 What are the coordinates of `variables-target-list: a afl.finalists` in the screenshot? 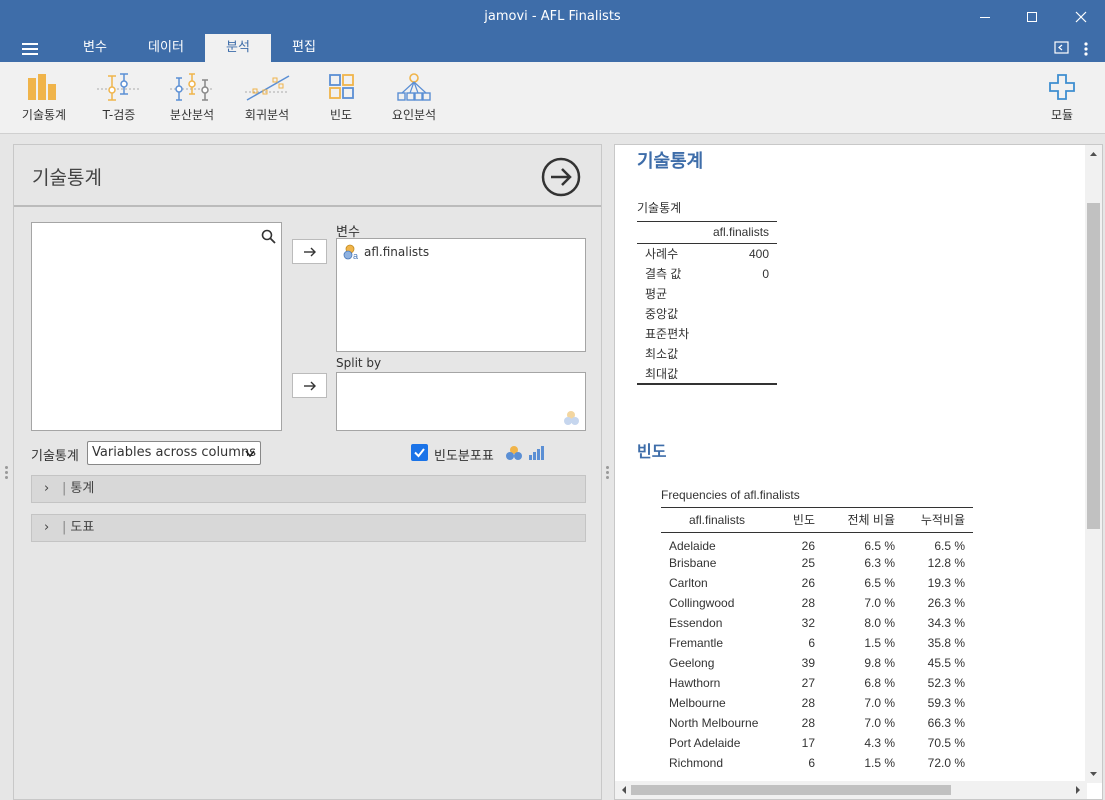 It's located at (461, 295).